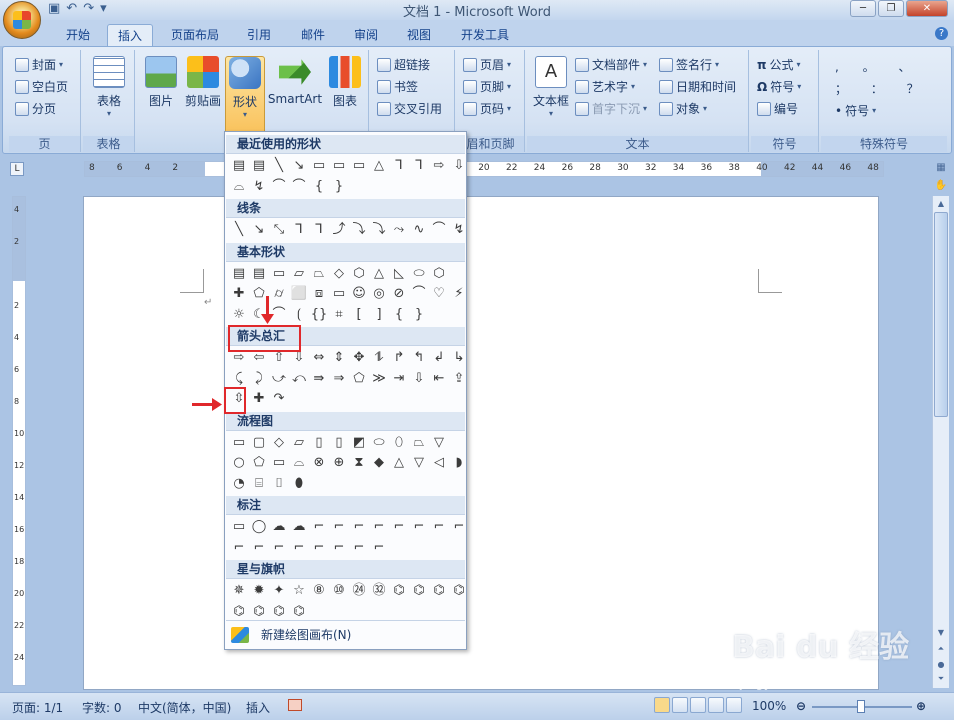  What do you see at coordinates (41, 86) in the screenshot?
I see `blank-page-button: 空白页` at bounding box center [41, 86].